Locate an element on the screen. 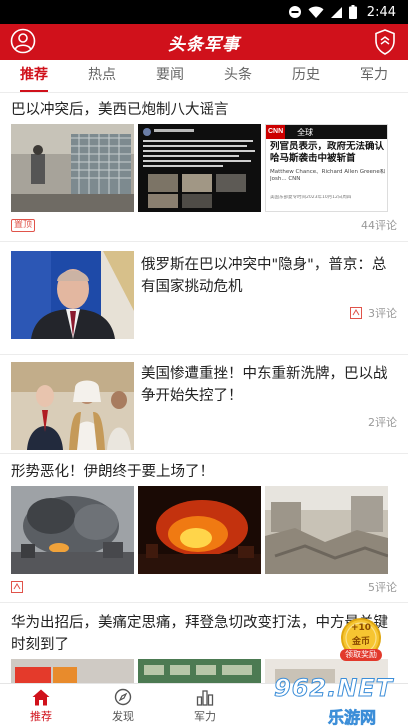  nav-label: 发现 is located at coordinates (123, 716).